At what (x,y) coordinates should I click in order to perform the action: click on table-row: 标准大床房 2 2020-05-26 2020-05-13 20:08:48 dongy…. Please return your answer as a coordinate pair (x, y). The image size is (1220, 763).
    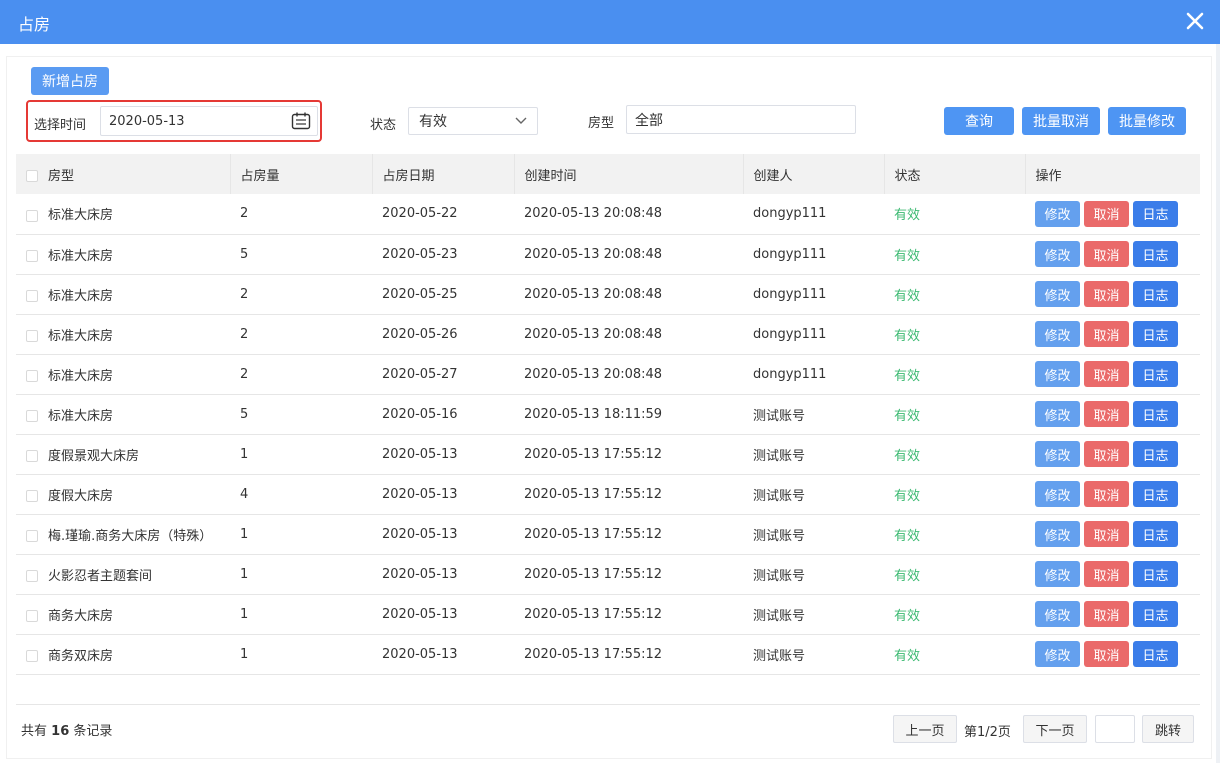
    Looking at the image, I should click on (608, 334).